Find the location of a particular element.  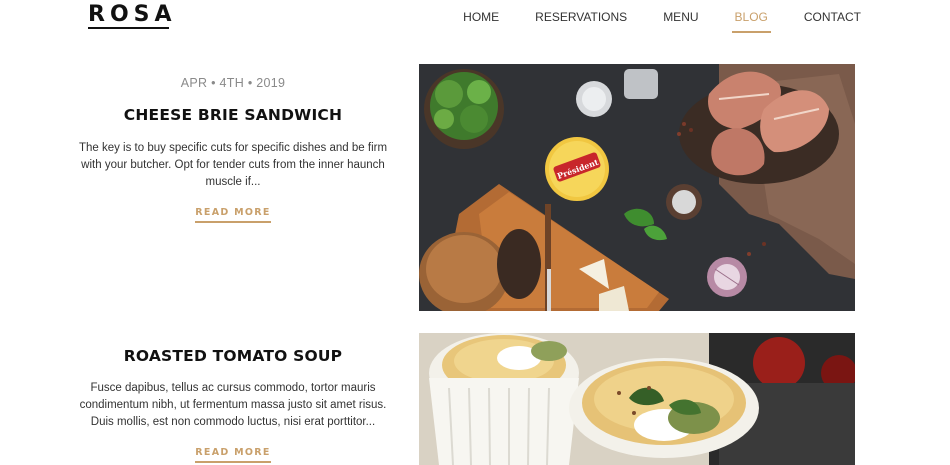

post-date: APR • 4TH • 2019 is located at coordinates (233, 83).